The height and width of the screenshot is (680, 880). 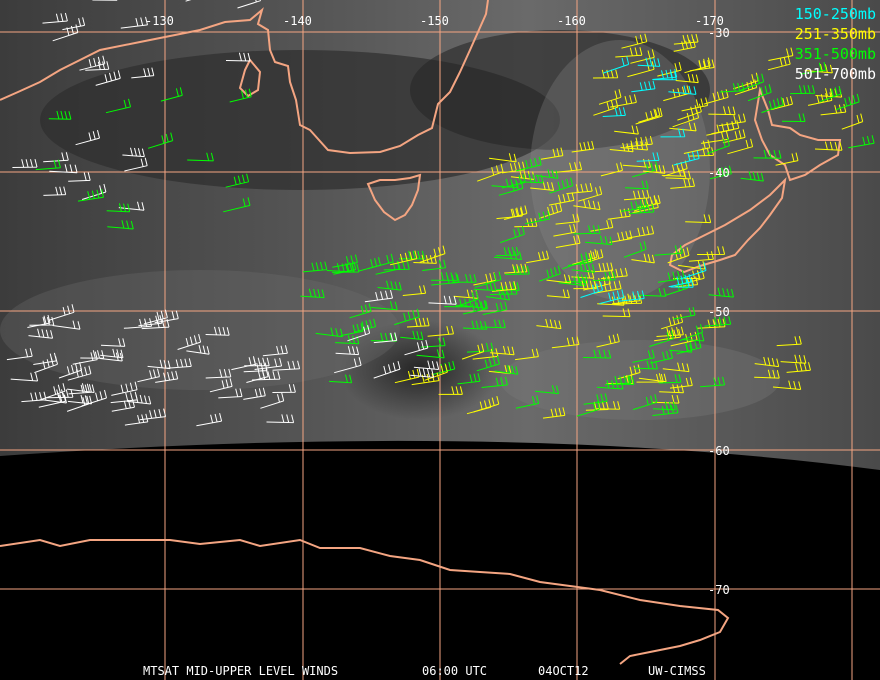 I want to click on footer-time: 06:00 UTC, so click(x=455, y=671).